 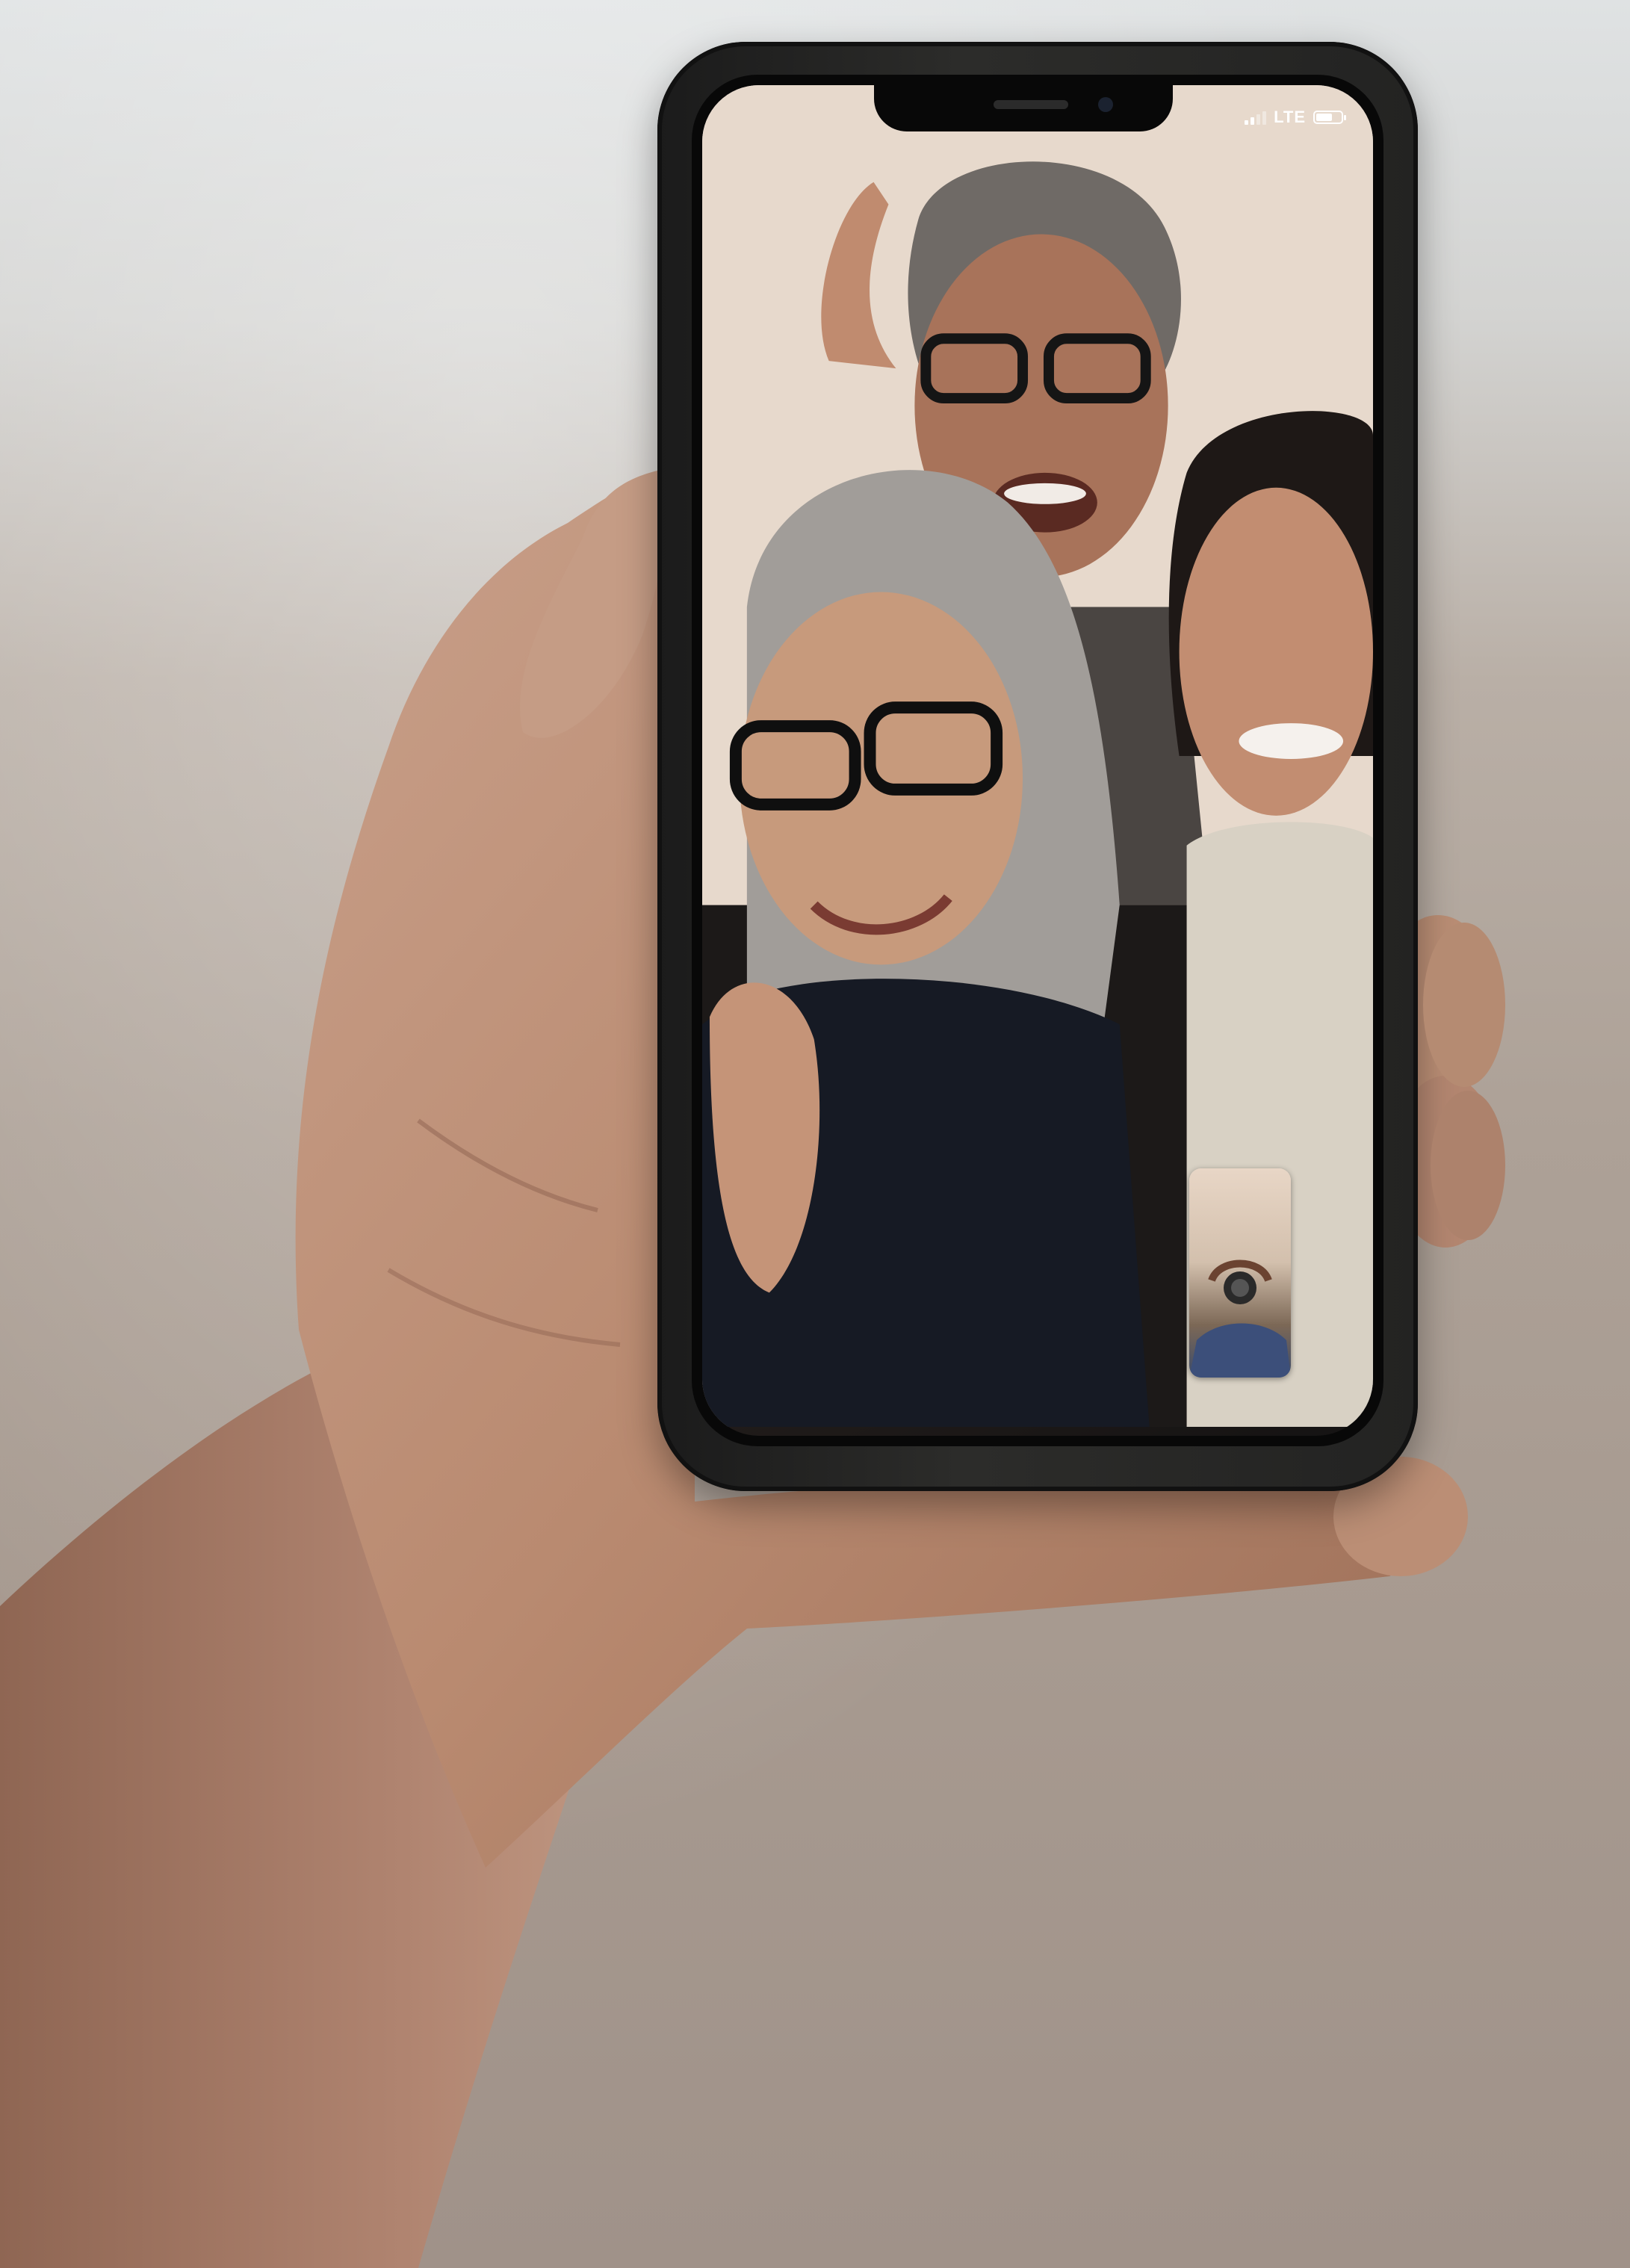 What do you see at coordinates (1240, 1319) in the screenshot?
I see `self-view-image` at bounding box center [1240, 1319].